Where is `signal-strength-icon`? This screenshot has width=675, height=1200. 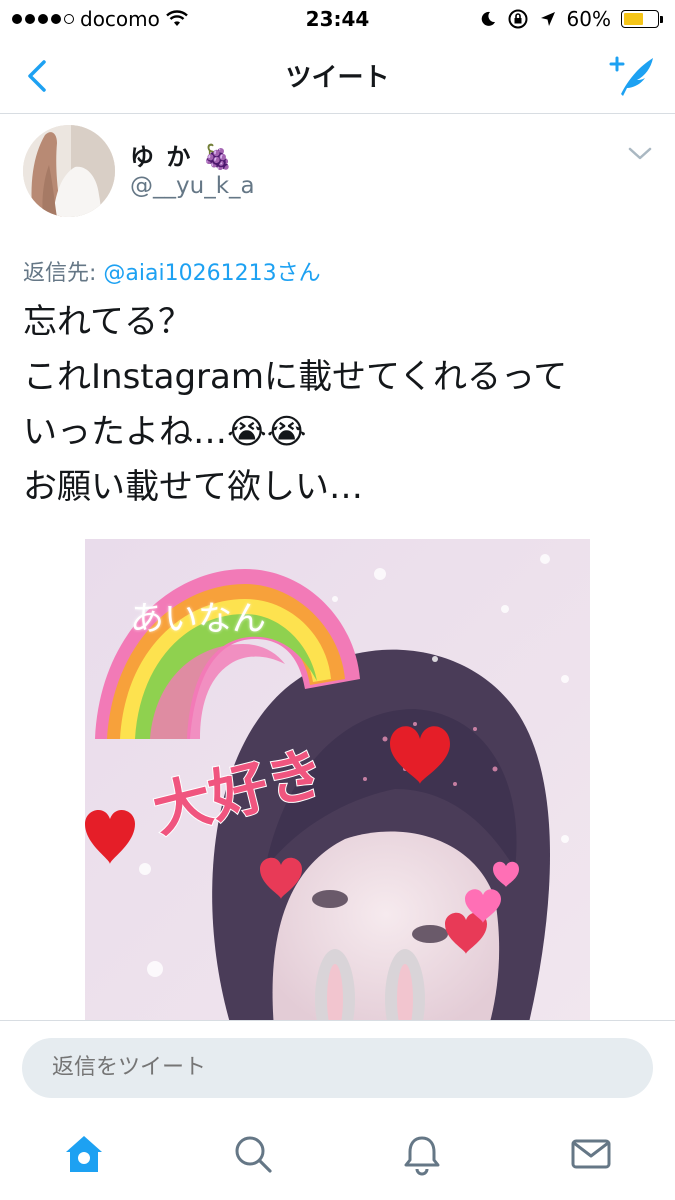 signal-strength-icon is located at coordinates (43, 19).